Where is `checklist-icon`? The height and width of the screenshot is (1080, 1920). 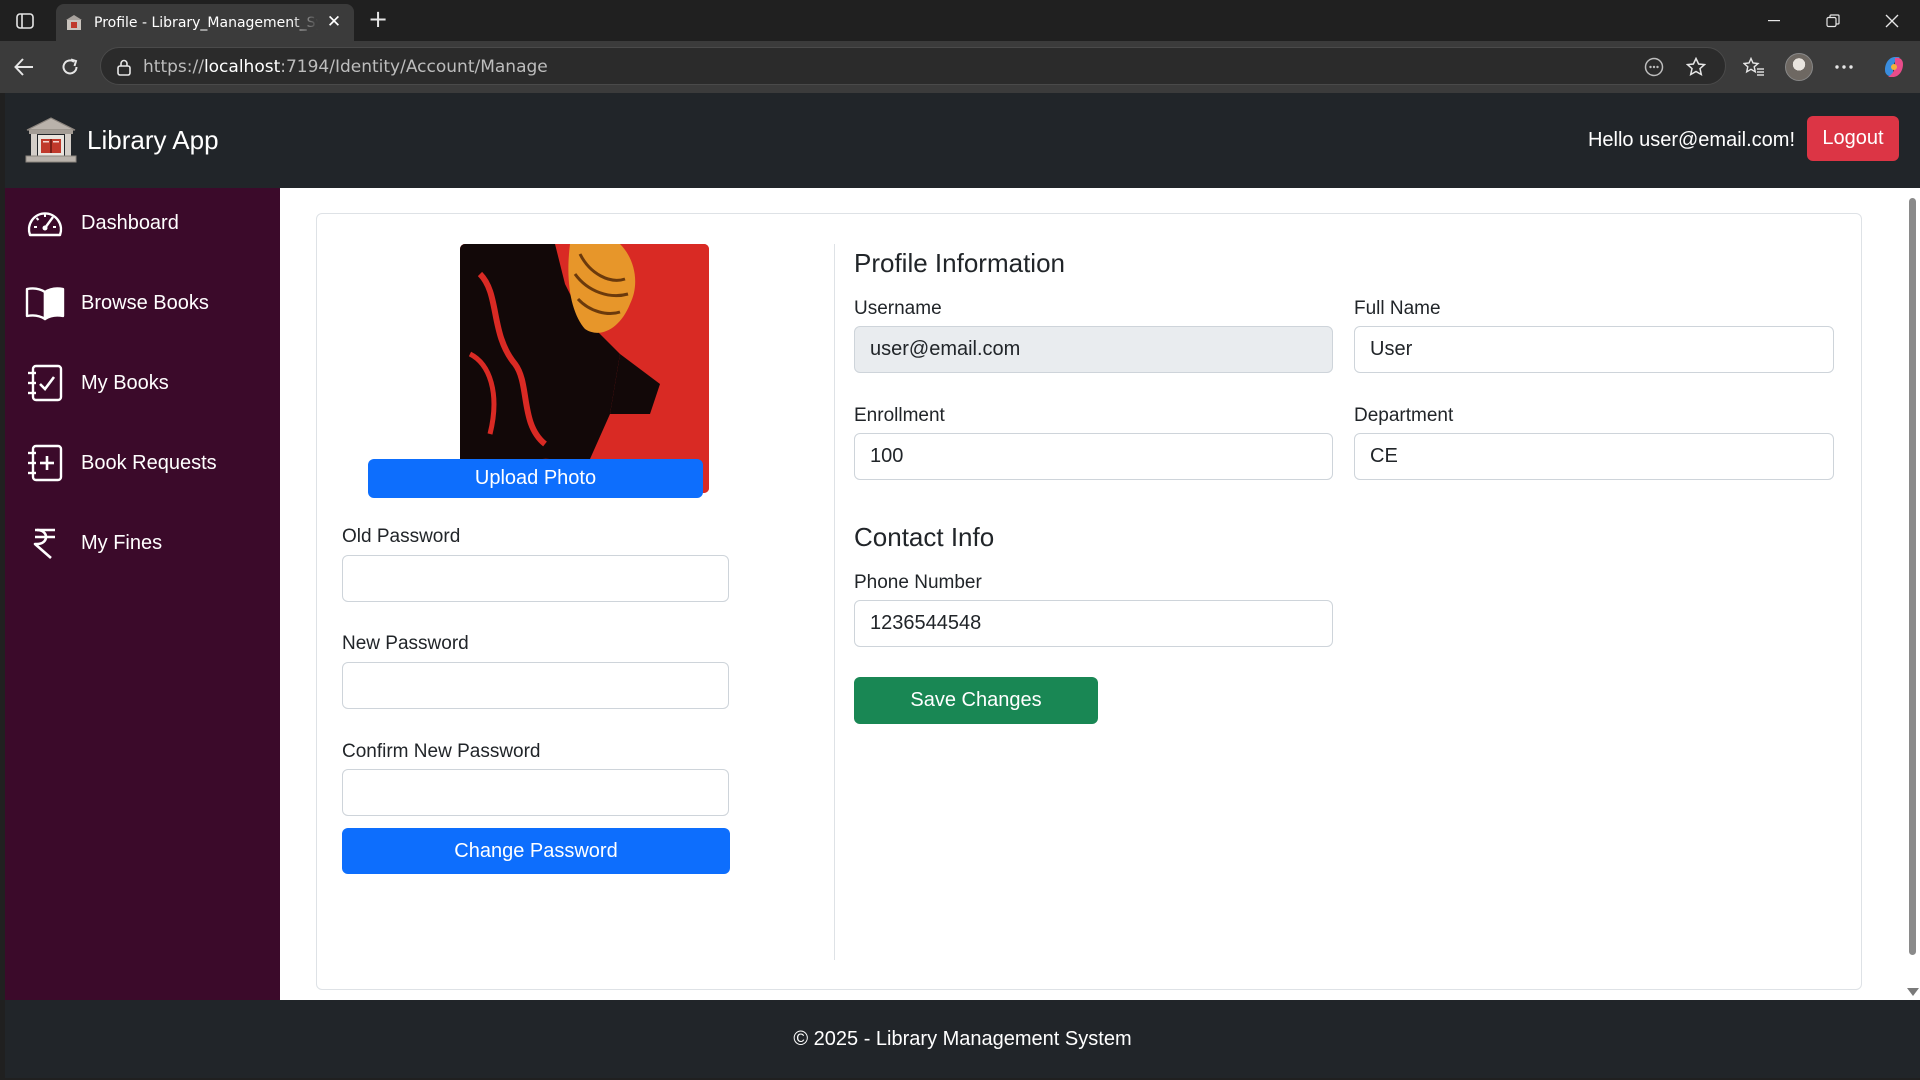
checklist-icon is located at coordinates (45, 383).